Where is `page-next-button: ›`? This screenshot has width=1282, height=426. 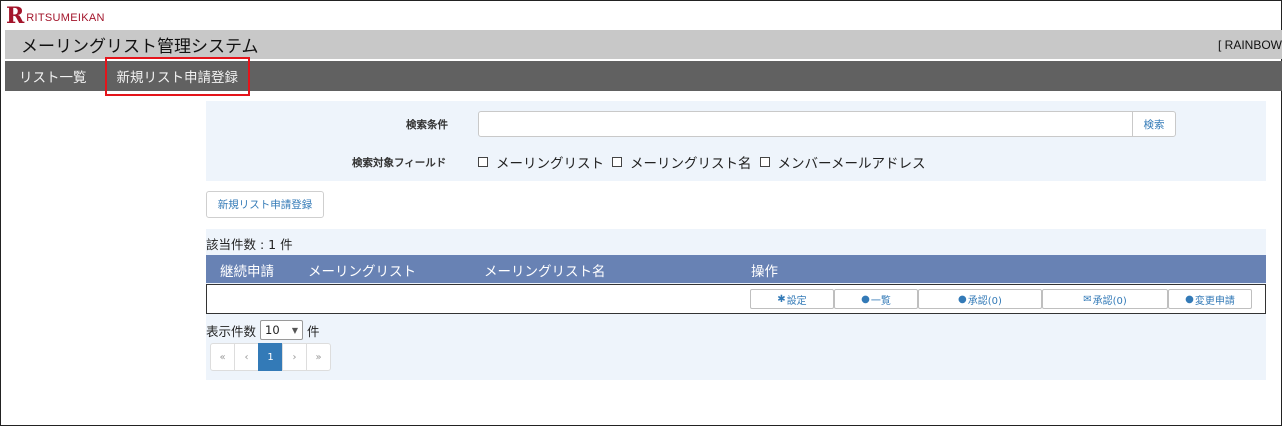
page-next-button: › is located at coordinates (294, 357).